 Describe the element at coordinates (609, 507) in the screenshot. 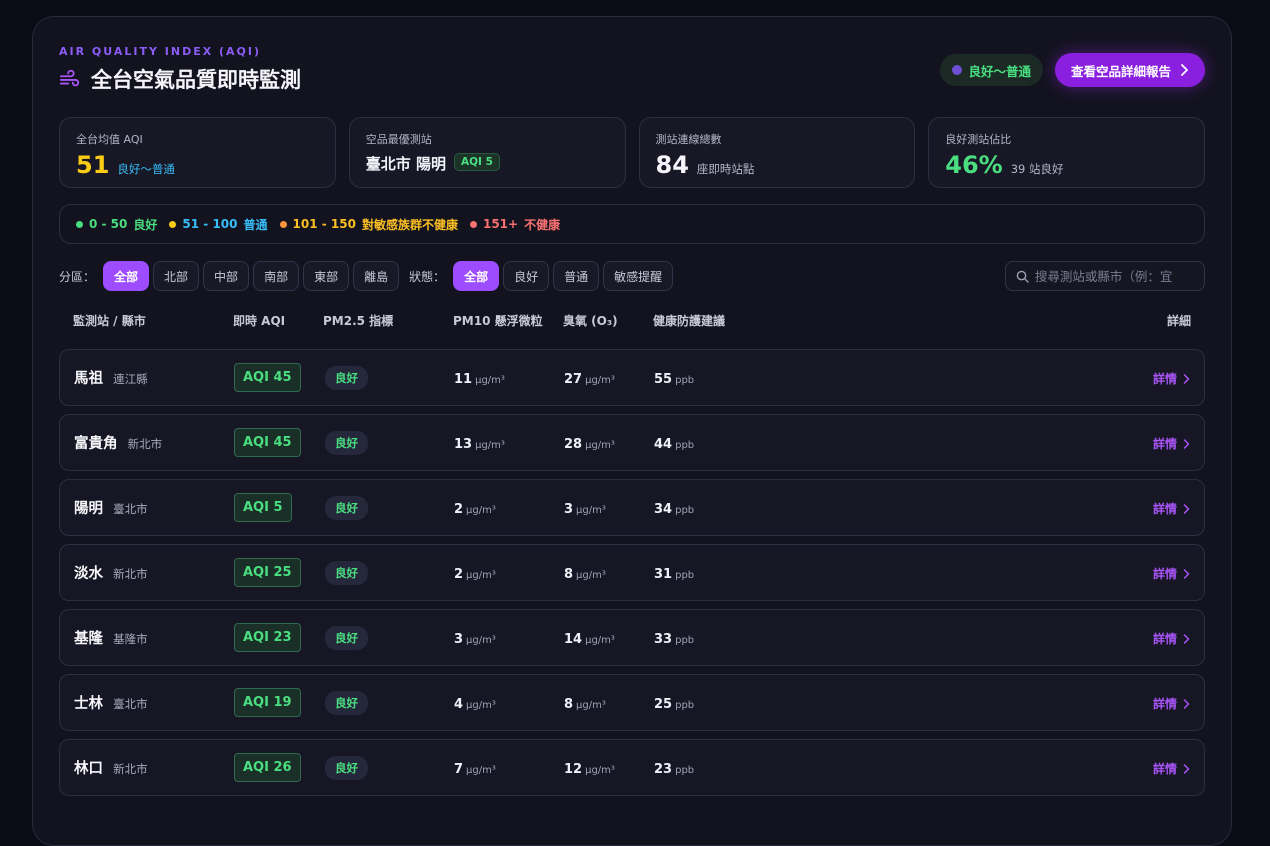

I see `ozone-cell: 3 μg/m³` at that location.